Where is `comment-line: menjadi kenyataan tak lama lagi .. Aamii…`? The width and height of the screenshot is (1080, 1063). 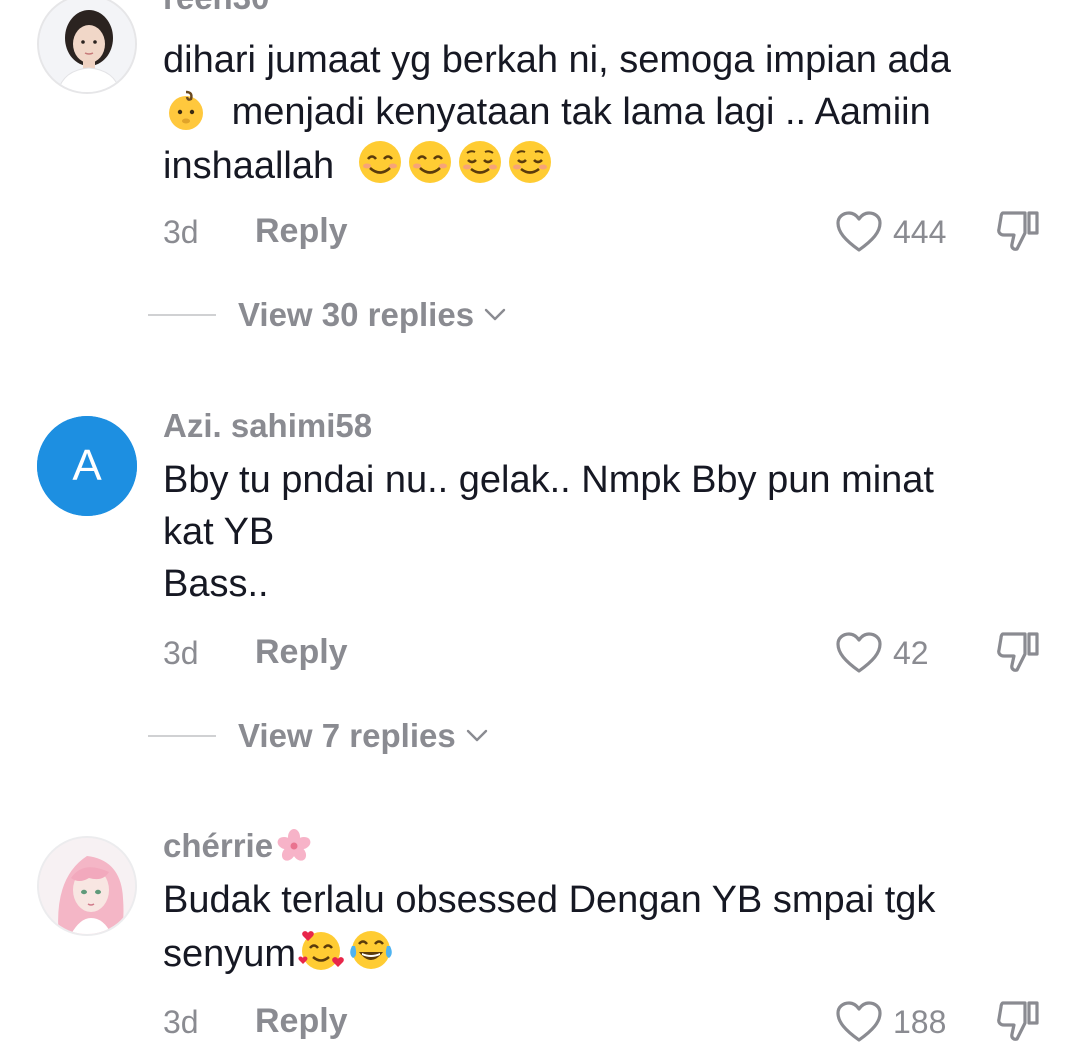 comment-line: menjadi kenyataan tak lama lagi .. Aamii… is located at coordinates (581, 112).